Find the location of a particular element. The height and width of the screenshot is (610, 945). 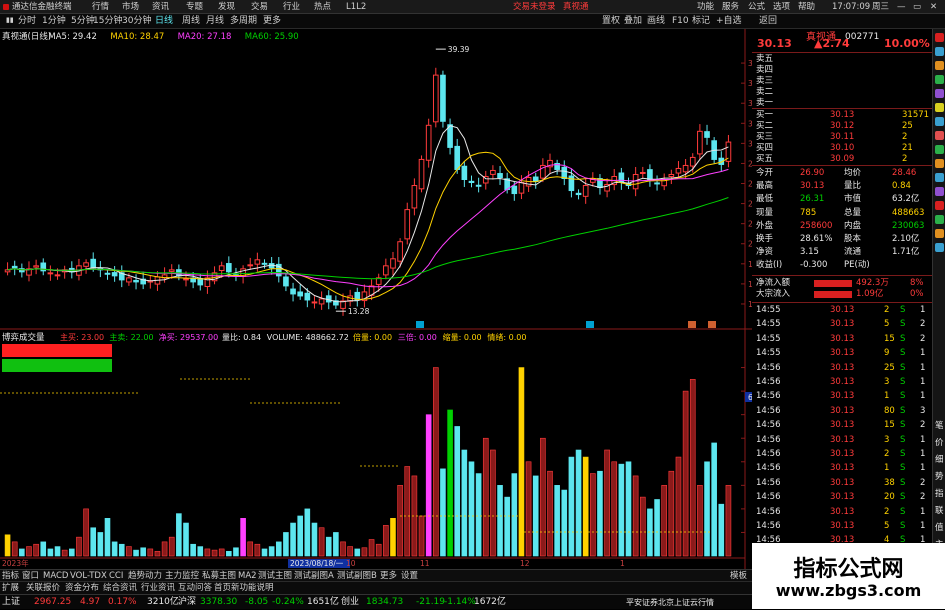

sell-row: 卖五 is located at coordinates (842, 59).